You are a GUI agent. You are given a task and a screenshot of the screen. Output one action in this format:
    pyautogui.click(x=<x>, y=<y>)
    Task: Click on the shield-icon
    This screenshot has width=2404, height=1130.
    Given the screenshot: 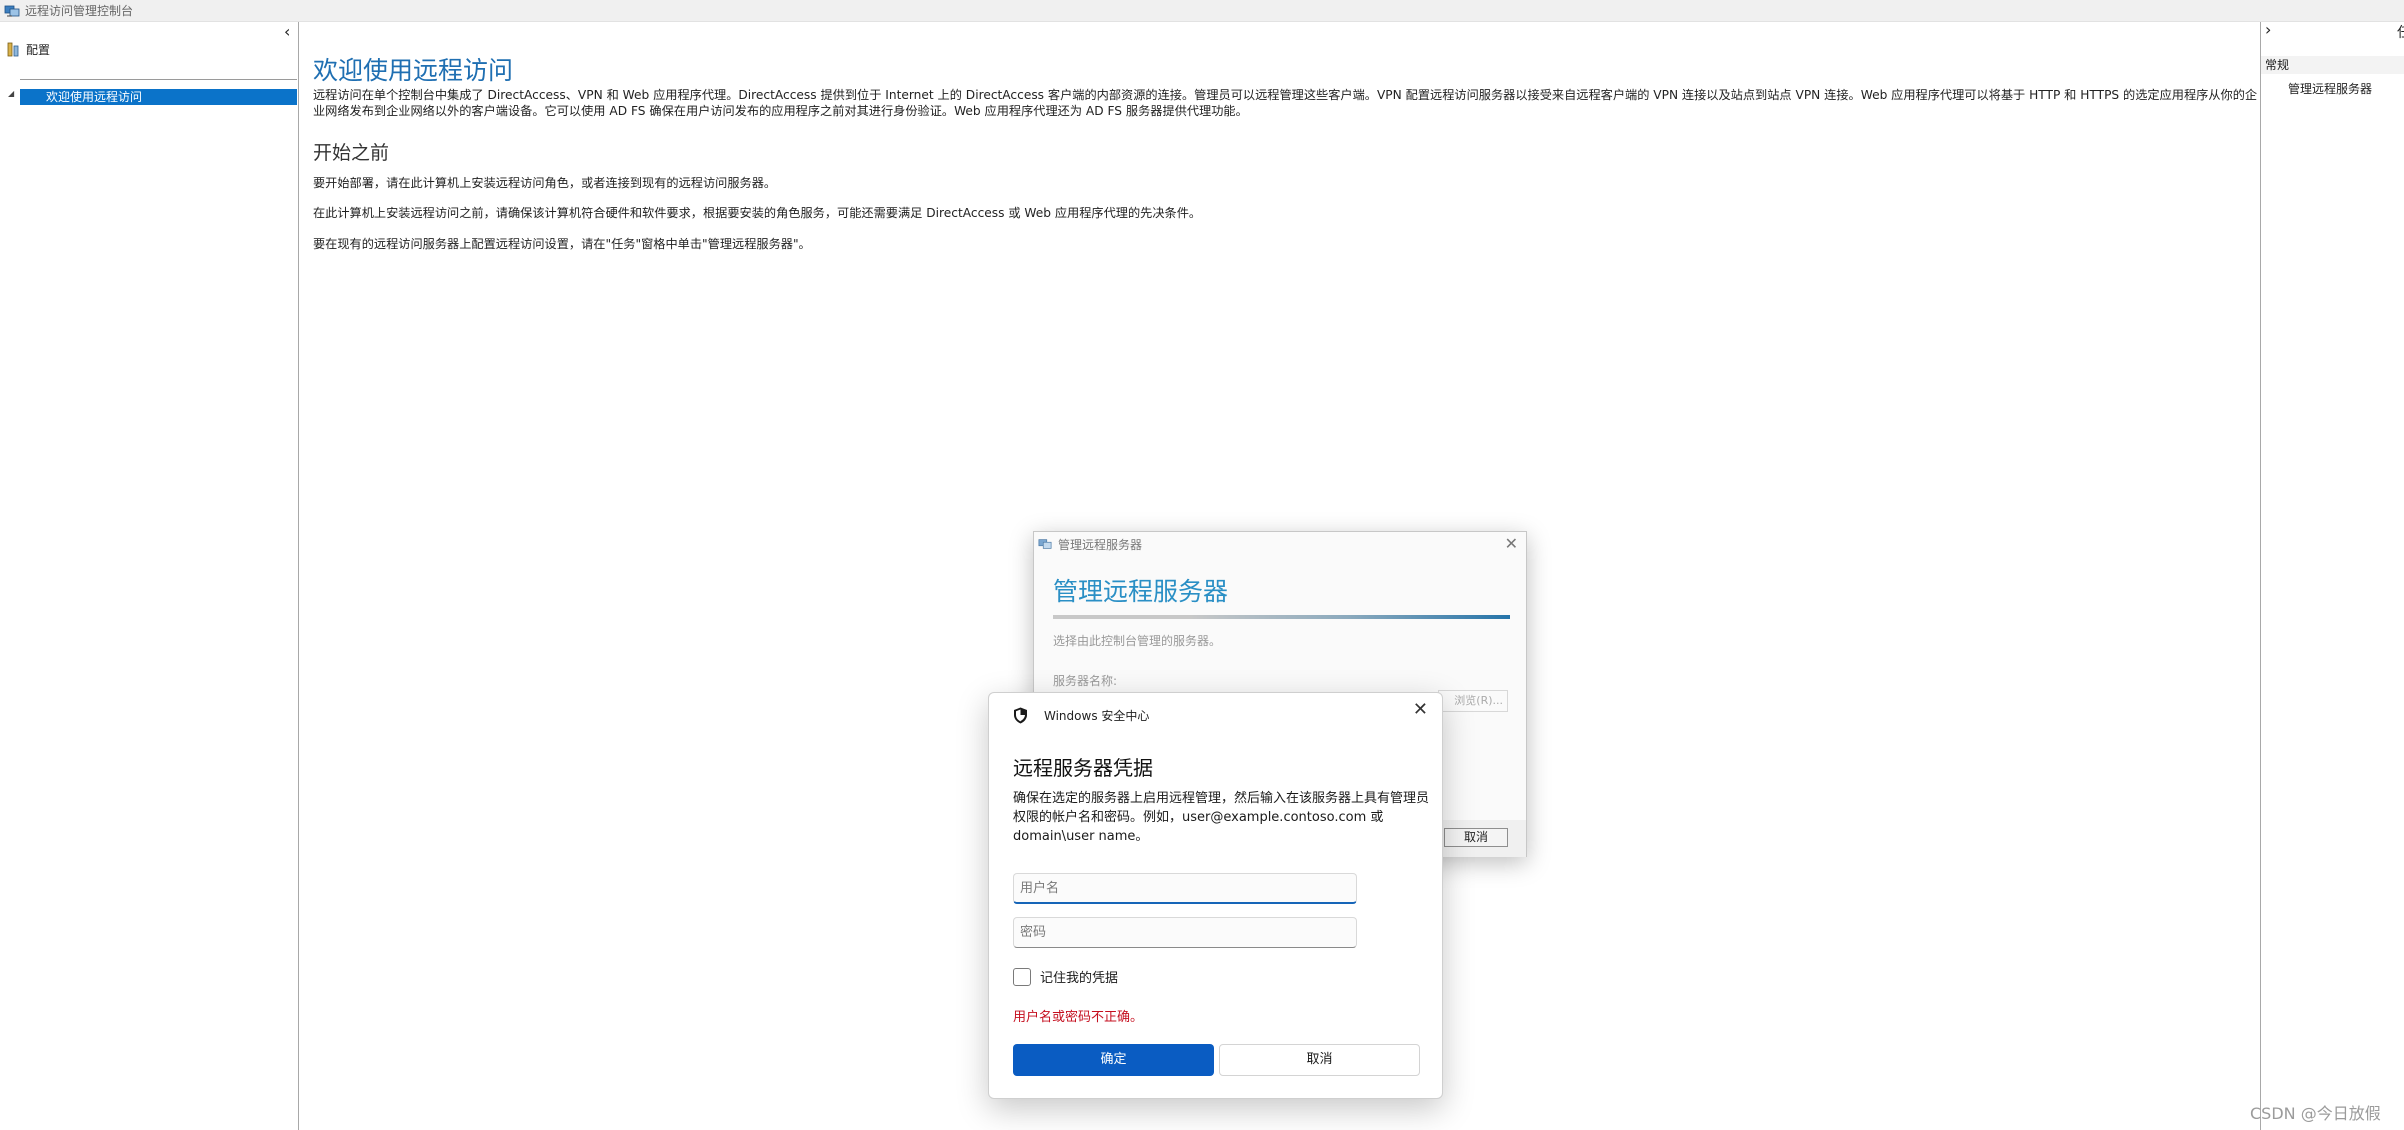 What is the action you would take?
    pyautogui.click(x=1020, y=715)
    